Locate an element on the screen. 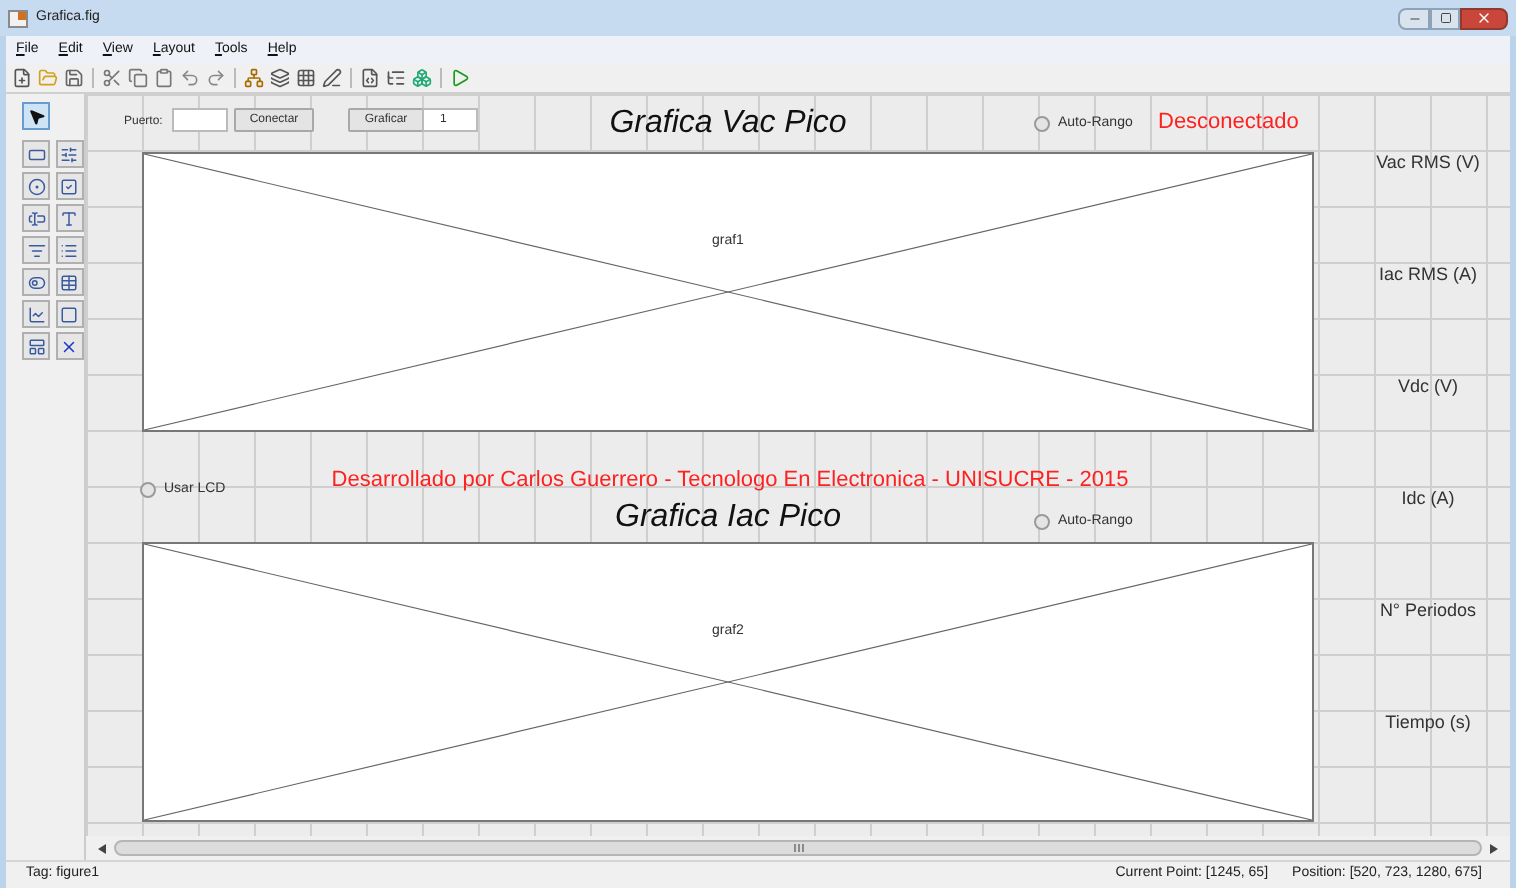  new-file-icon is located at coordinates (22, 78).